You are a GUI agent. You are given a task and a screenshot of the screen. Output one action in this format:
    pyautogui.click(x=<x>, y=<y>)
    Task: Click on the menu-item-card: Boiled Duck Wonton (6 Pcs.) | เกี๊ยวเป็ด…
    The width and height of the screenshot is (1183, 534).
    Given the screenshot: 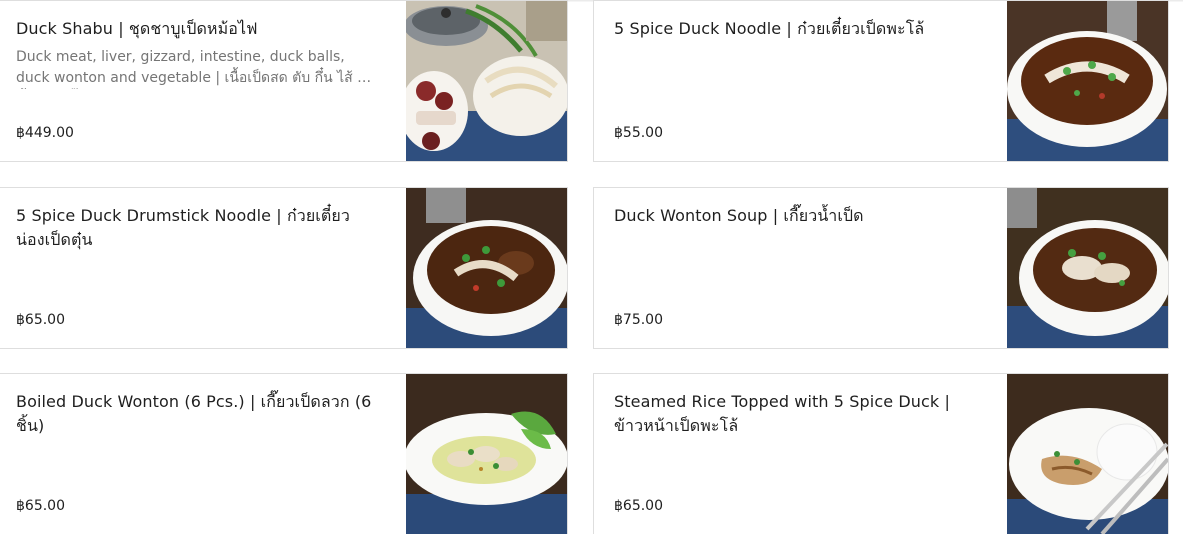 What is the action you would take?
    pyautogui.click(x=284, y=453)
    